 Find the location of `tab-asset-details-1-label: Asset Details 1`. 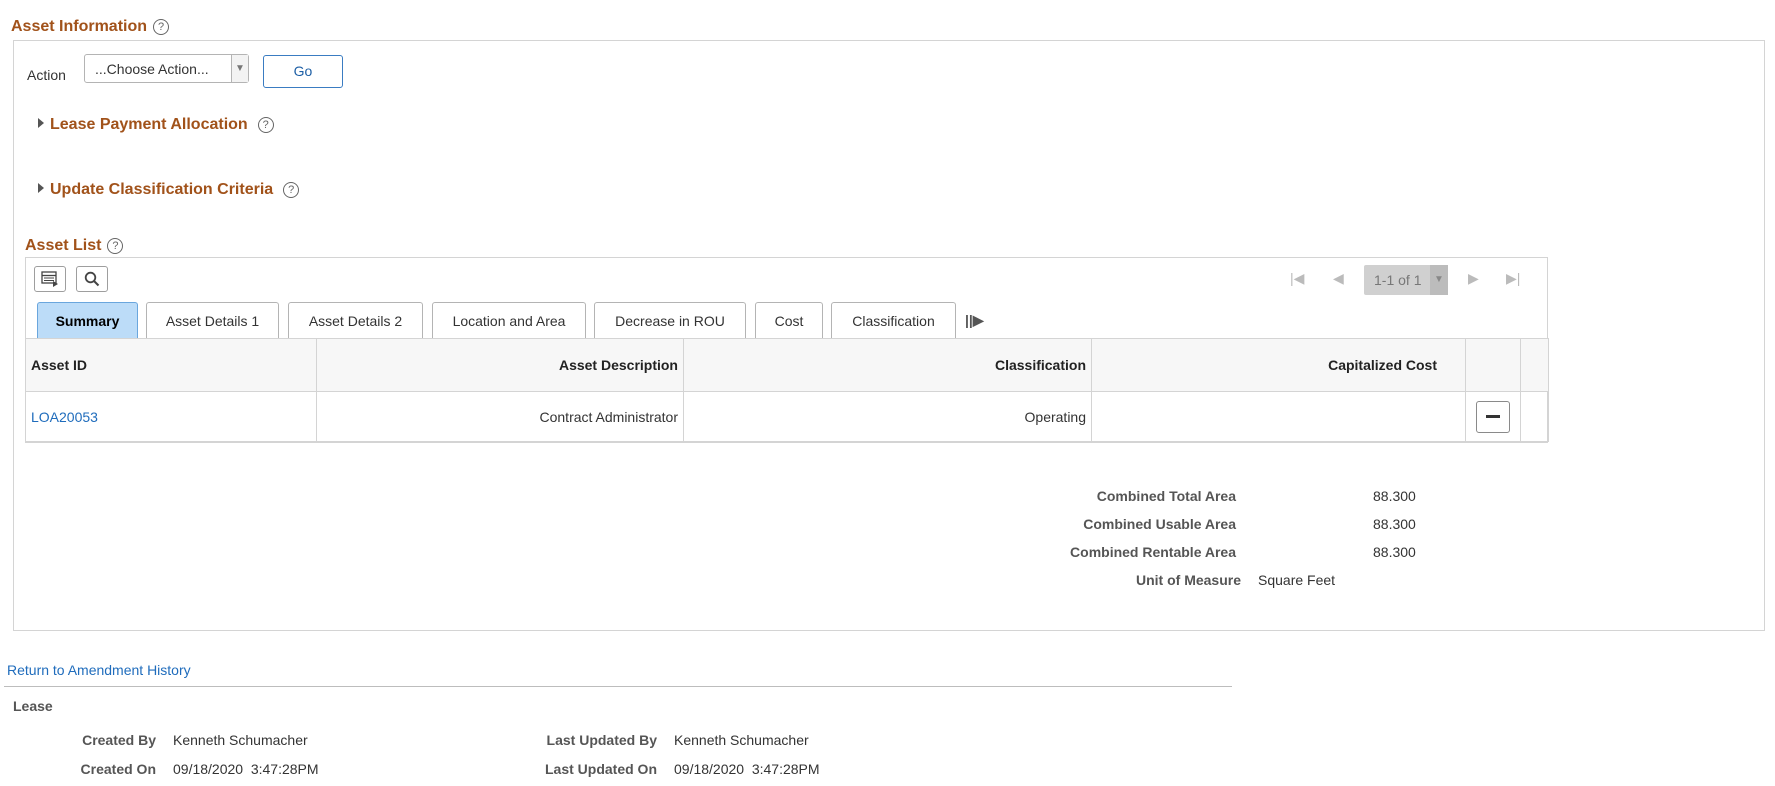

tab-asset-details-1-label: Asset Details 1 is located at coordinates (212, 321).